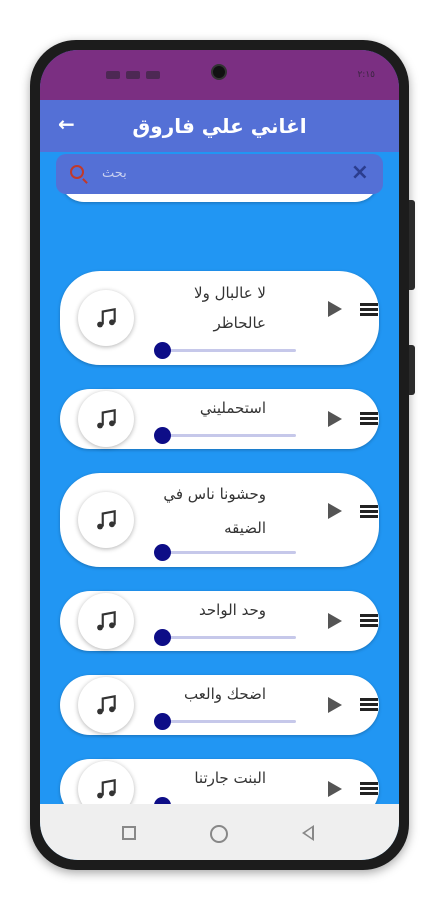  I want to click on volume-button, so click(412, 245).